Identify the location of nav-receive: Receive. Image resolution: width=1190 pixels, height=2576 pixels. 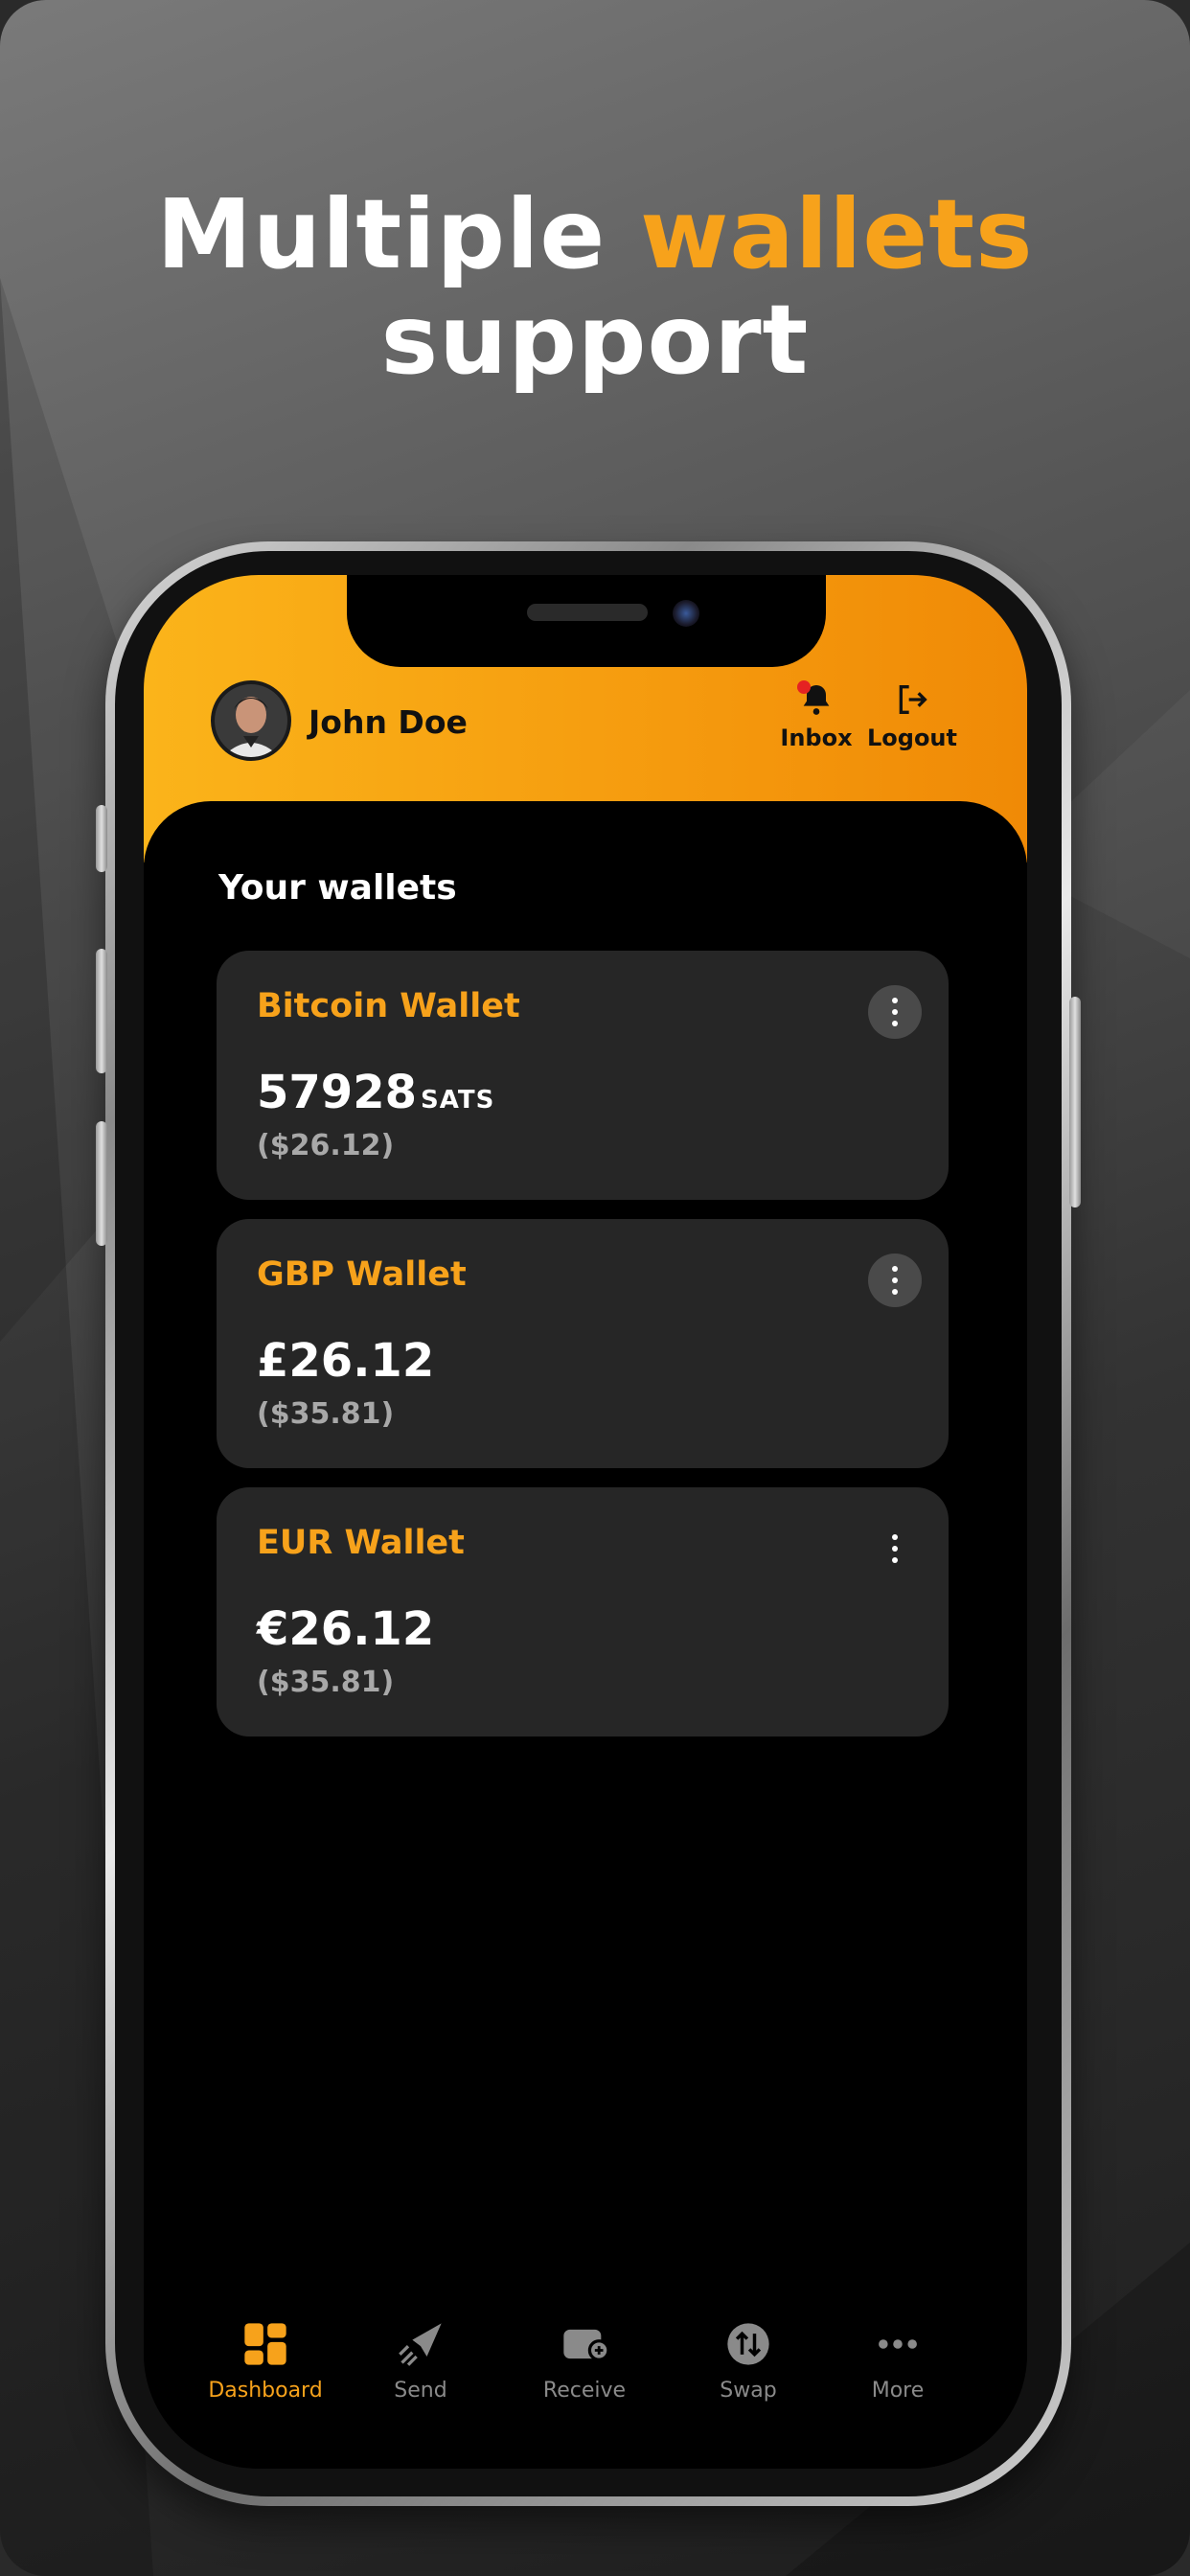
(585, 2361).